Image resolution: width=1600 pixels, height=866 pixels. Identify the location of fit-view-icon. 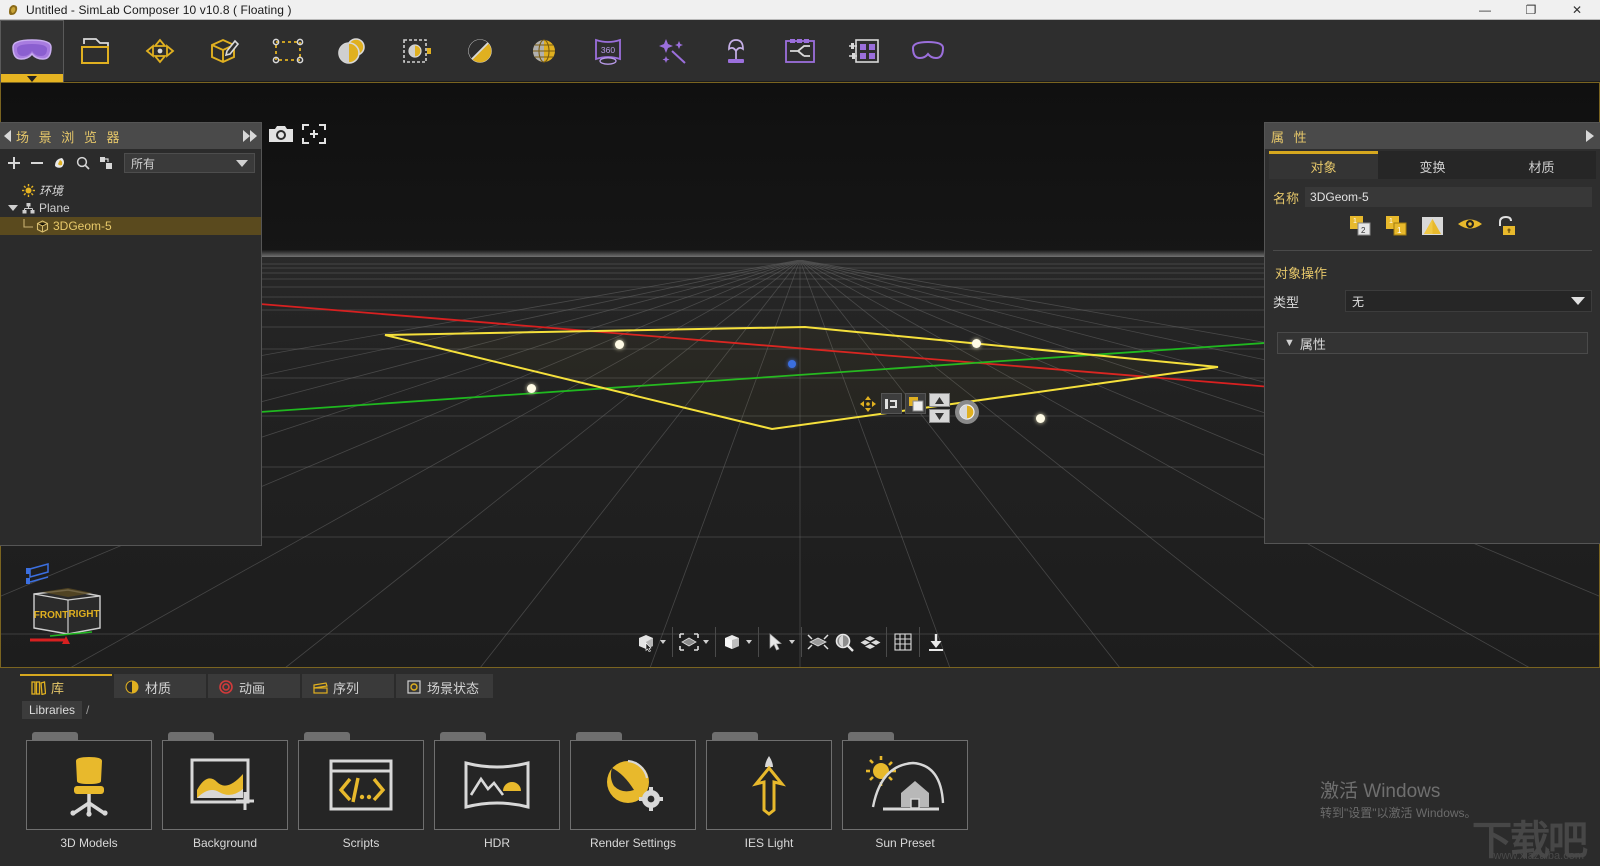
(314, 135).